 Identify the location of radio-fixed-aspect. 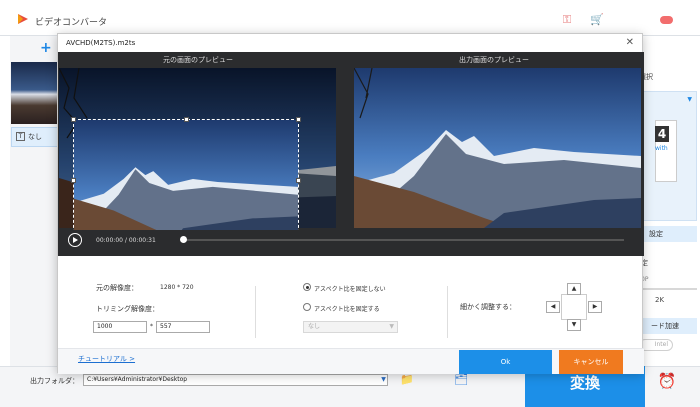
(307, 307).